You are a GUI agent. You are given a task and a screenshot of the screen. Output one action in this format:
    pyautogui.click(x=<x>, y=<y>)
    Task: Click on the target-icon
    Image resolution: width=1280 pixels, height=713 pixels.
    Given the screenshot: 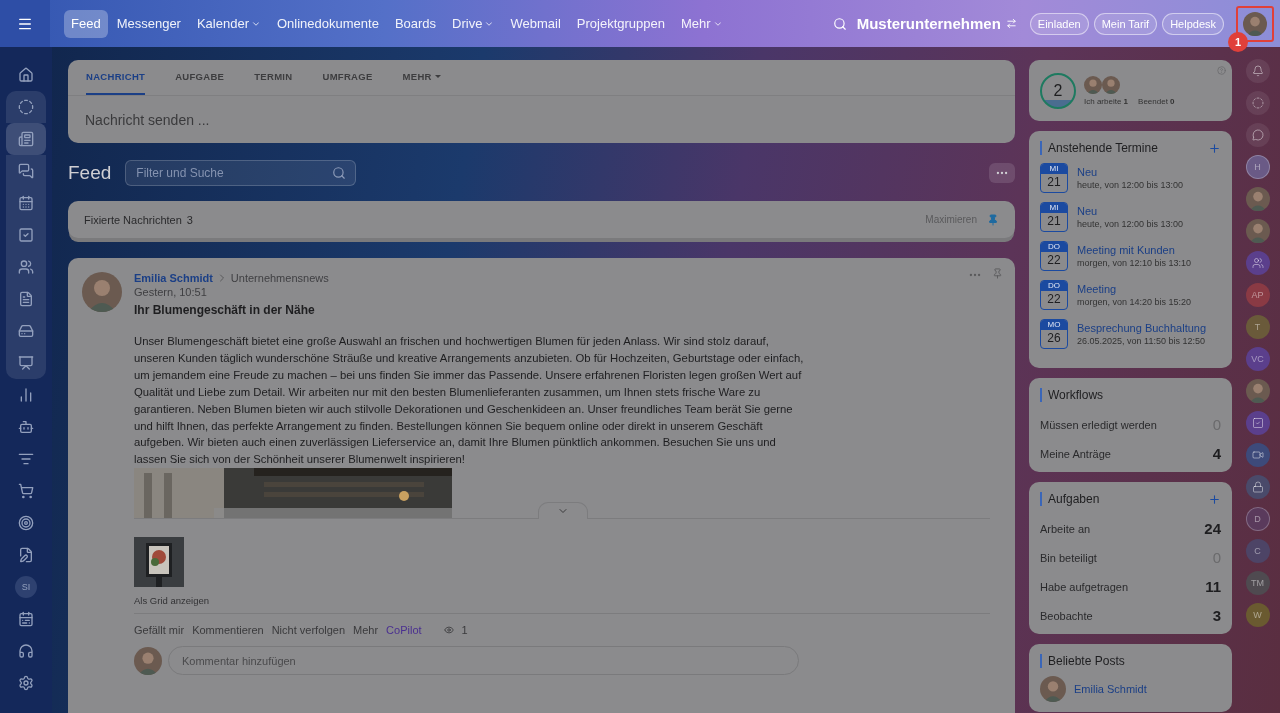 What is the action you would take?
    pyautogui.click(x=26, y=523)
    